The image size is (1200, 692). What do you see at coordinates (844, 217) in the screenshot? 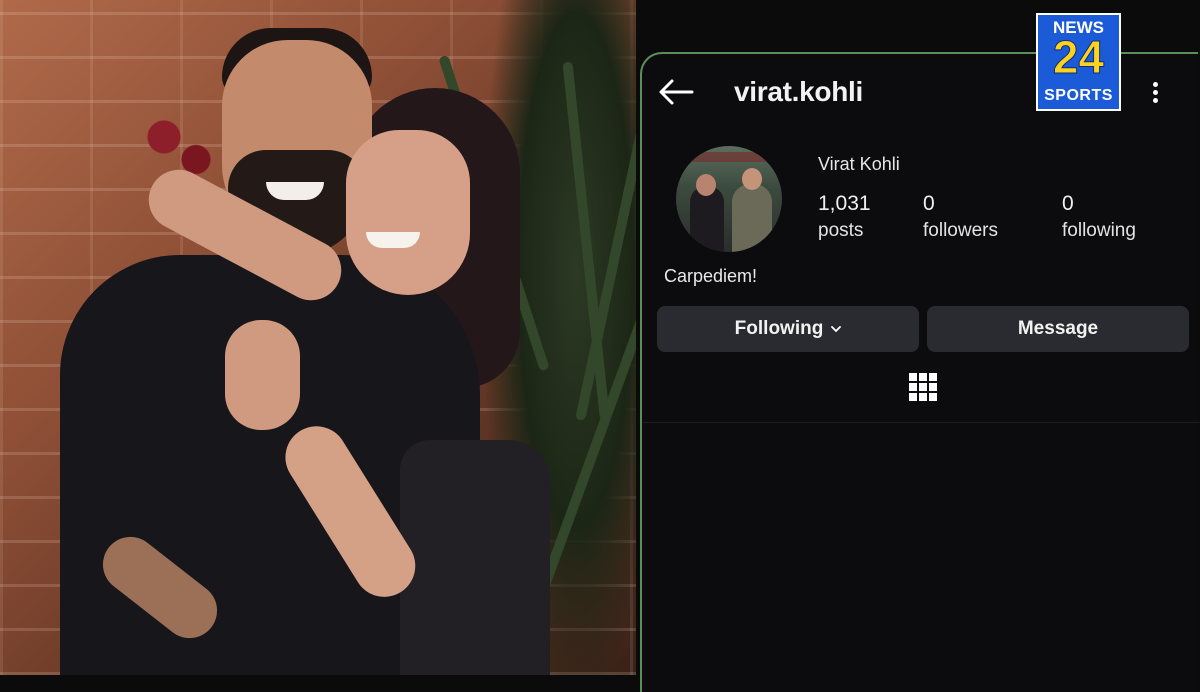
I see `posts-count: 1,031 posts` at bounding box center [844, 217].